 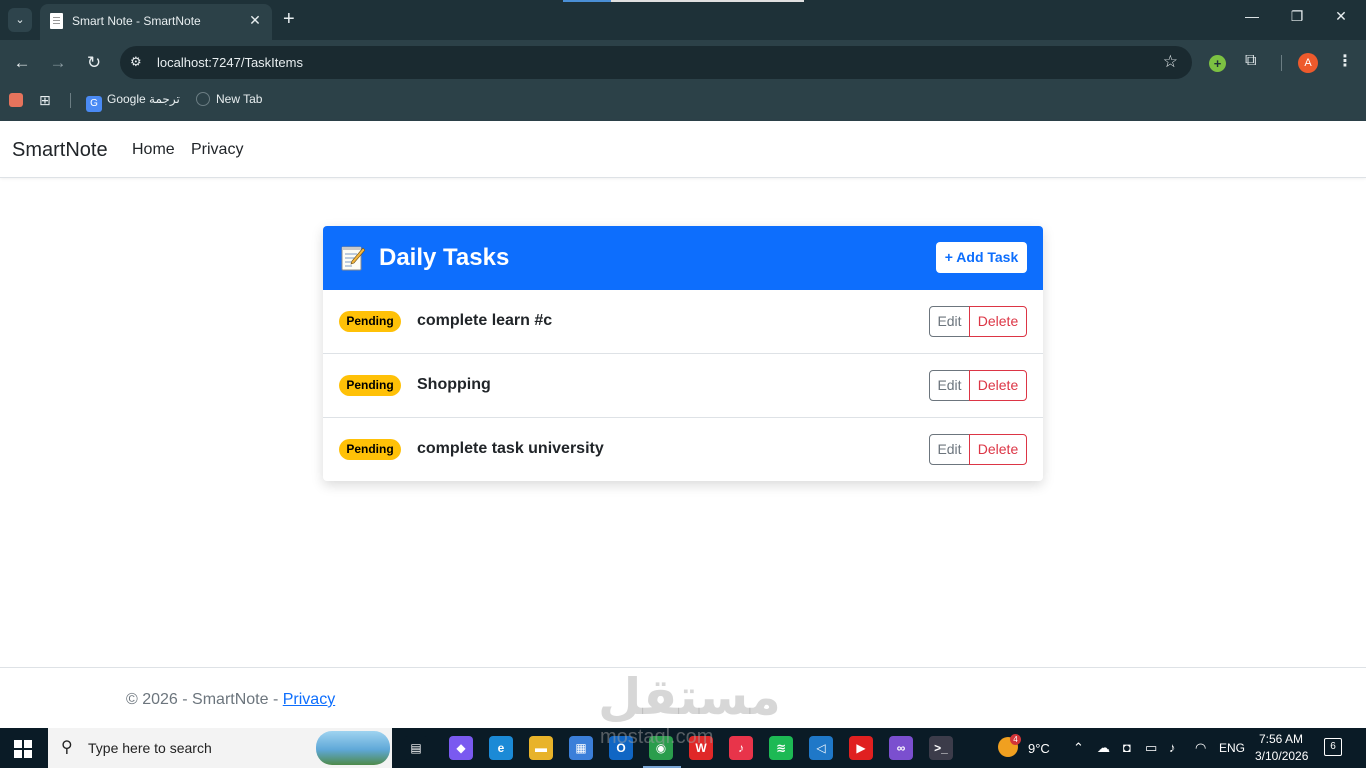 What do you see at coordinates (220, 748) in the screenshot?
I see `taskbar-search-box: ⚲ Type here to search` at bounding box center [220, 748].